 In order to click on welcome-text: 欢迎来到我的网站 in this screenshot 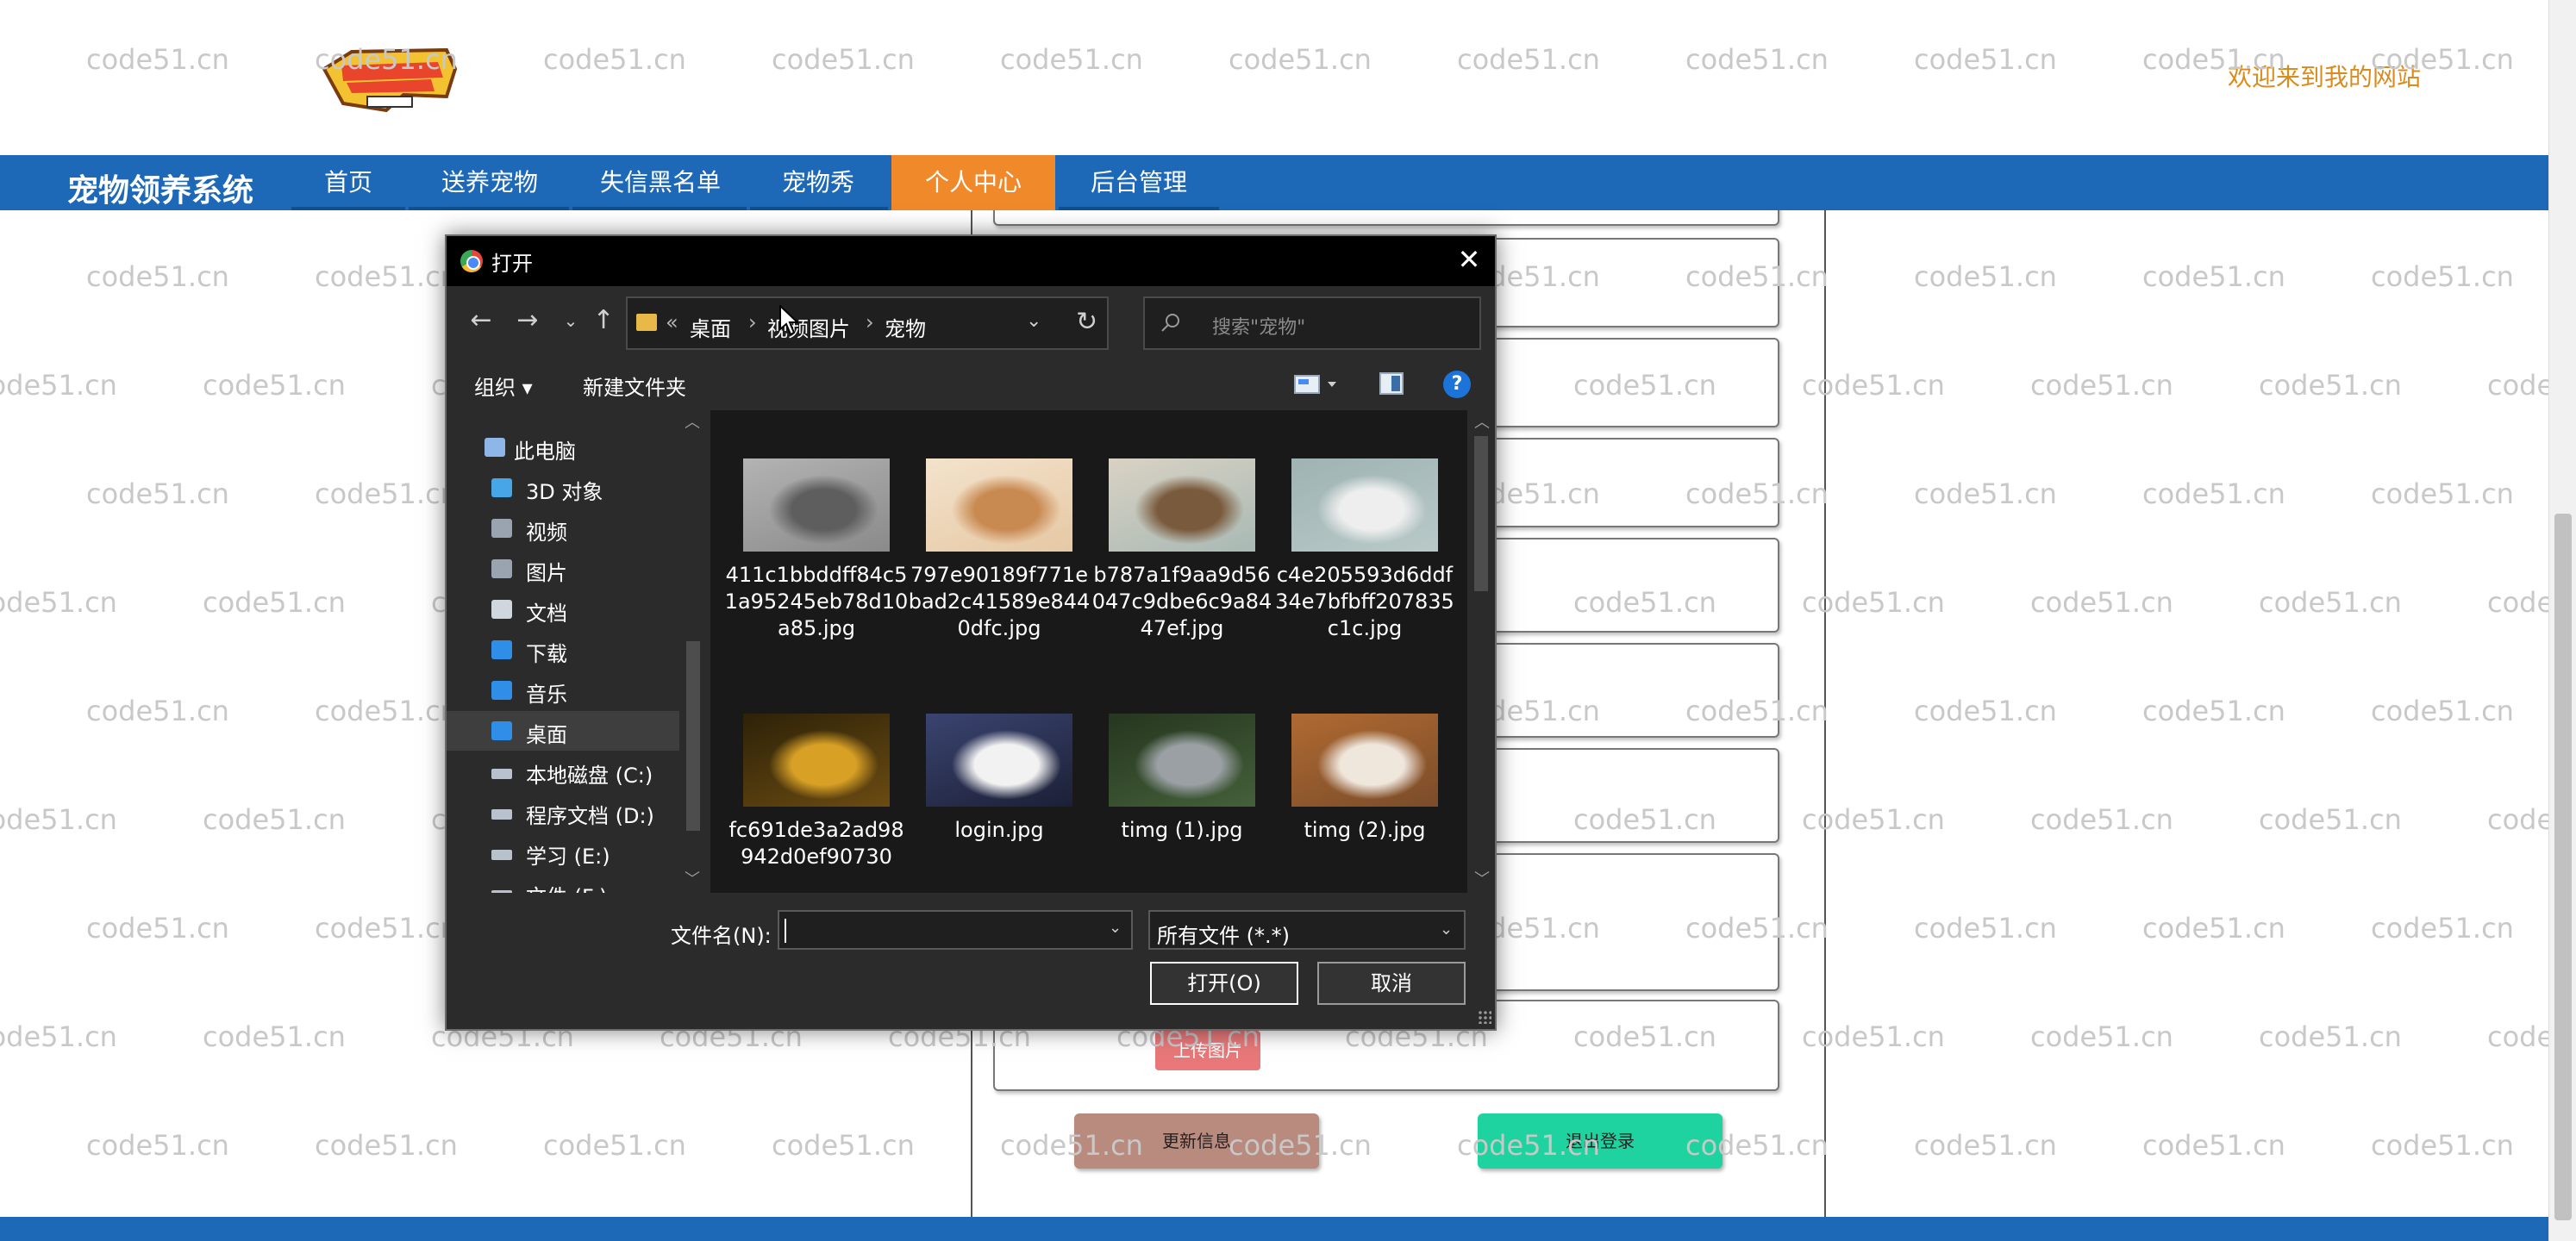, I will do `click(2325, 77)`.